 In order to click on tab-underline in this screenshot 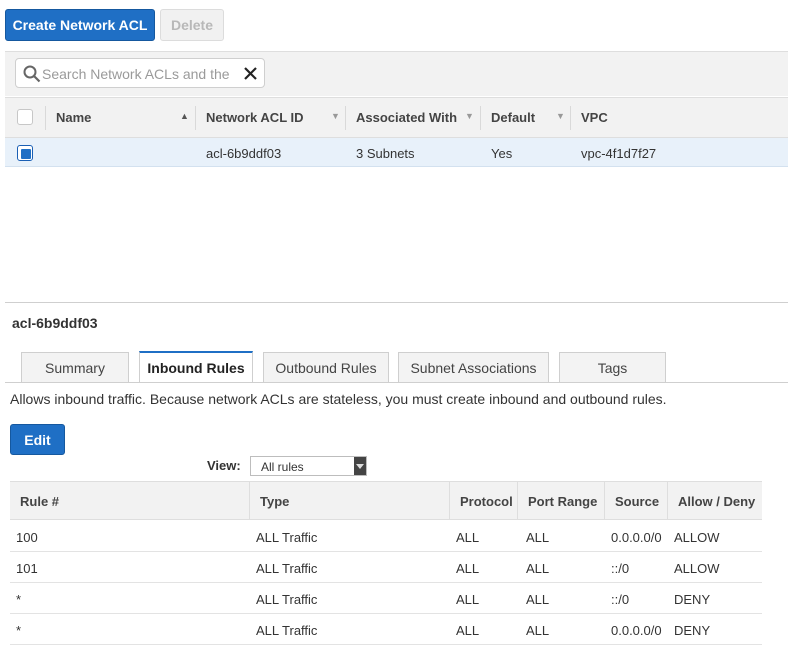, I will do `click(396, 382)`.